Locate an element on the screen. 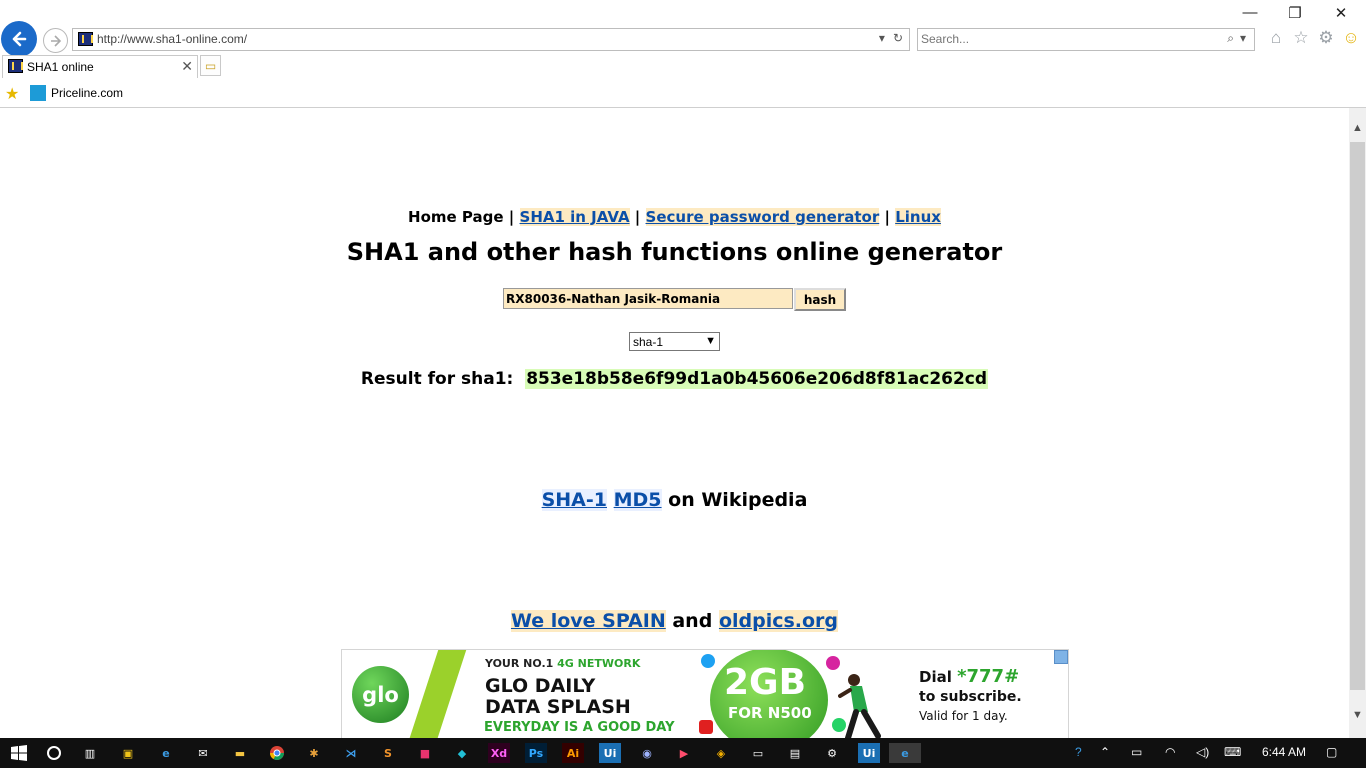  nav-link-sha1-java: SHA1 in JAVA is located at coordinates (574, 217).